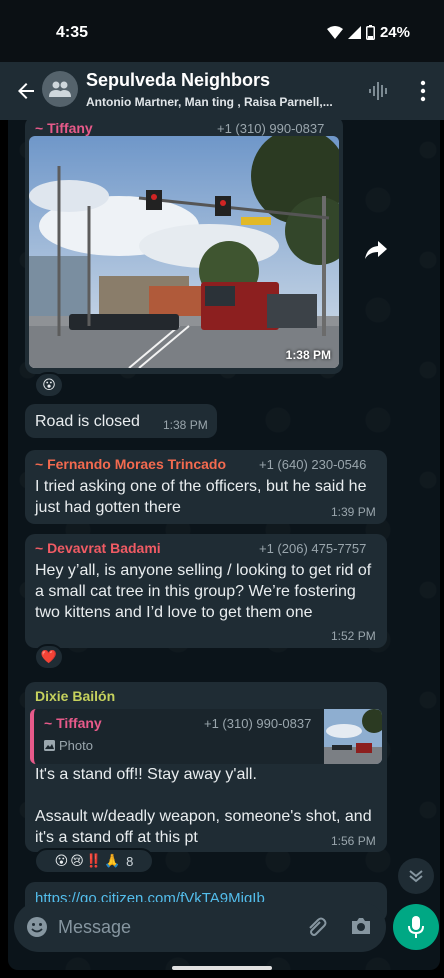  What do you see at coordinates (316, 927) in the screenshot?
I see `attach-icon` at bounding box center [316, 927].